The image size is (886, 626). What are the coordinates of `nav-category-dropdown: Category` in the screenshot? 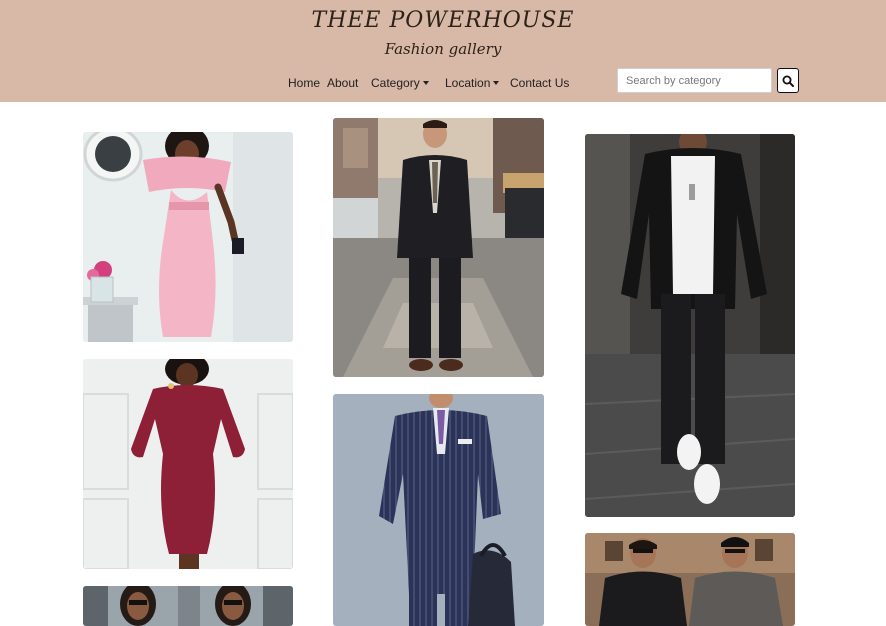 It's located at (400, 83).